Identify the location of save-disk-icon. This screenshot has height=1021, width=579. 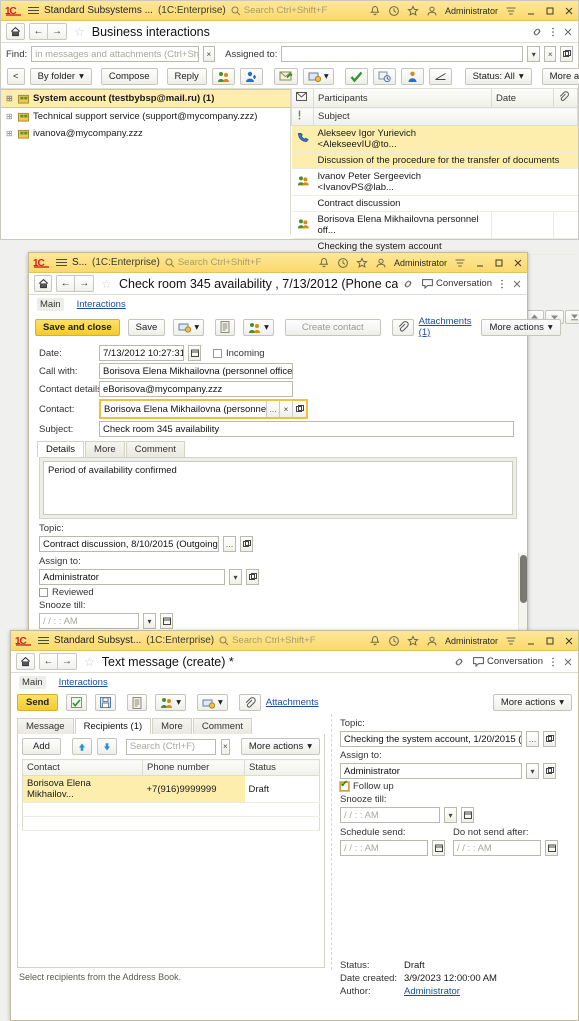
(106, 702).